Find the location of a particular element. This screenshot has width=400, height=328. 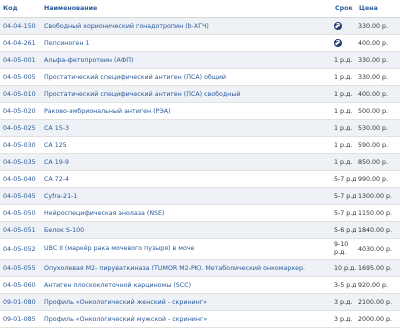

table-row: 04-05-030 CA 125 1 р.д. 590.00 р. is located at coordinates (200, 145).